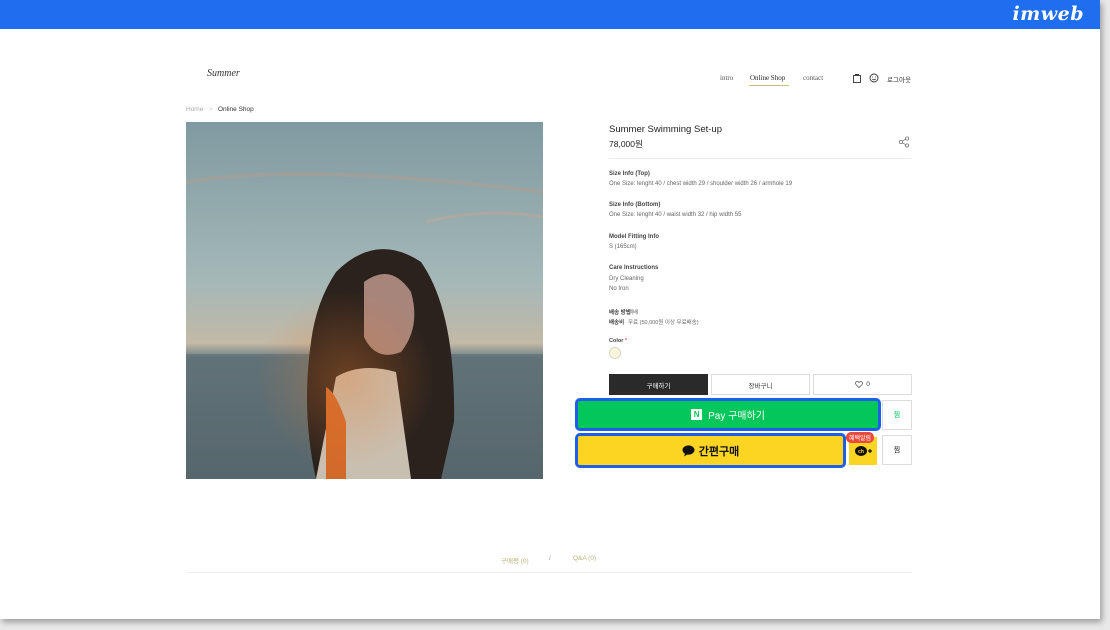  I want to click on tab-qna: Q&A (0), so click(584, 558).